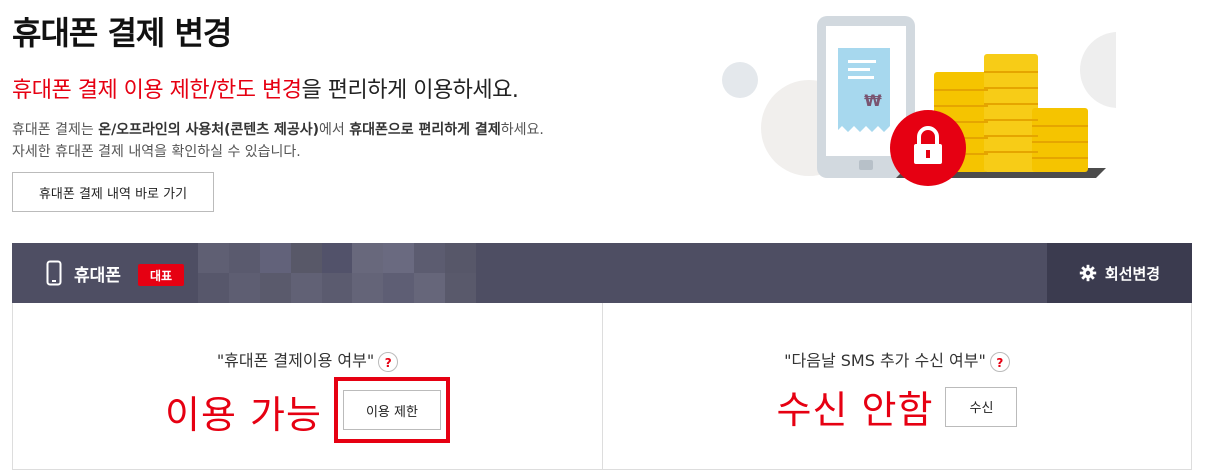  What do you see at coordinates (425, 130) in the screenshot?
I see `desc-bold: 휴대폰으로 편리하게 결제` at bounding box center [425, 130].